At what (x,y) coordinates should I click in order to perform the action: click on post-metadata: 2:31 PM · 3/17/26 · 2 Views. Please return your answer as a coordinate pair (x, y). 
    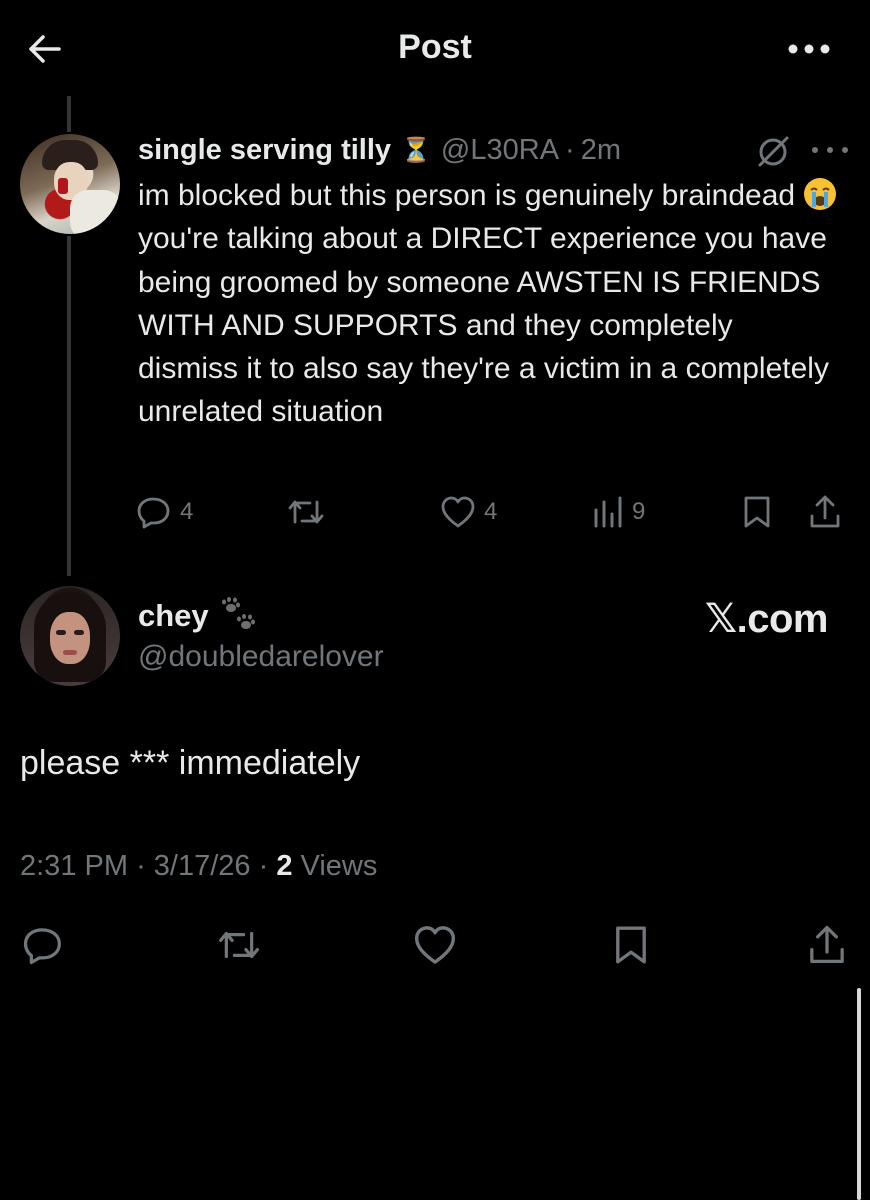
    Looking at the image, I should click on (198, 866).